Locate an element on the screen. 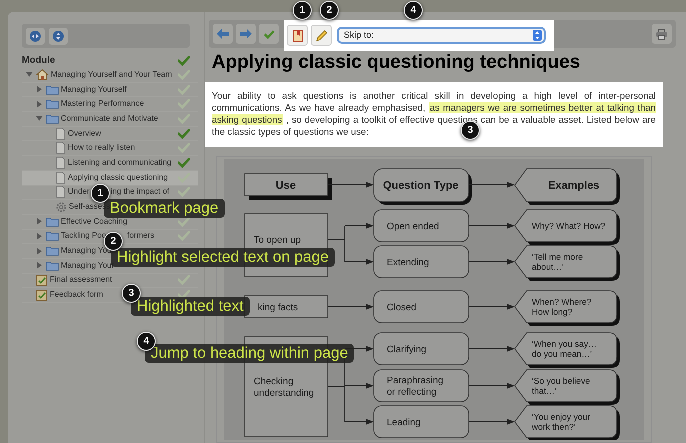 The image size is (686, 443). number-badge: 4 is located at coordinates (413, 10).